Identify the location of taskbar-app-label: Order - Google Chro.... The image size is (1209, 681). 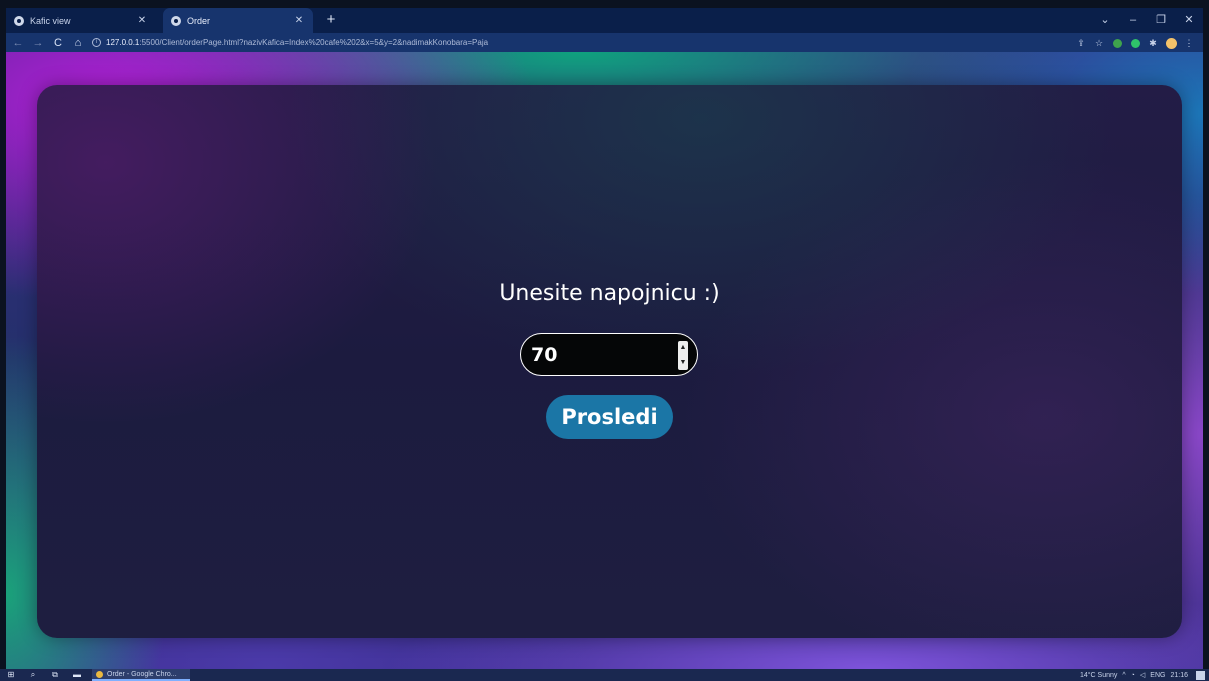
(142, 674).